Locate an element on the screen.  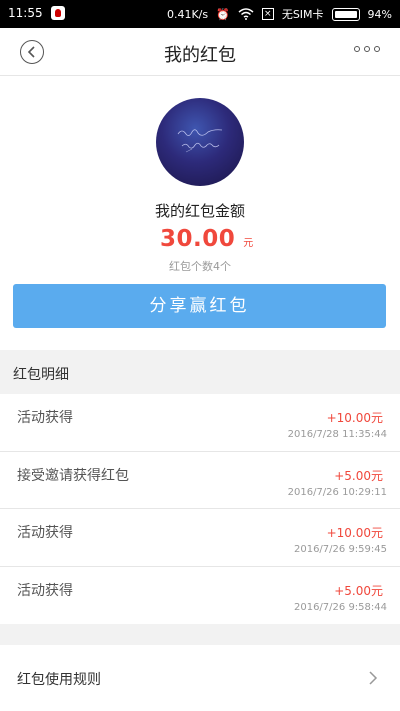
record-time: 2016/7/26 9:58:44 is located at coordinates (340, 607).